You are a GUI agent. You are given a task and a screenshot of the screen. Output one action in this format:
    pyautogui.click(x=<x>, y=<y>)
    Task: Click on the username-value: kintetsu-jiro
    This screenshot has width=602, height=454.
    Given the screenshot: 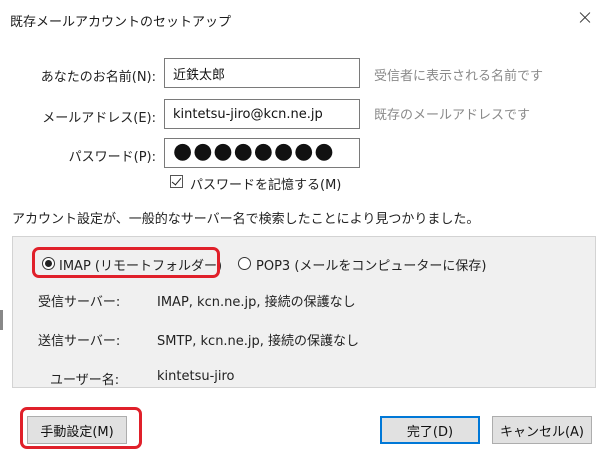 What is the action you would take?
    pyautogui.click(x=196, y=376)
    